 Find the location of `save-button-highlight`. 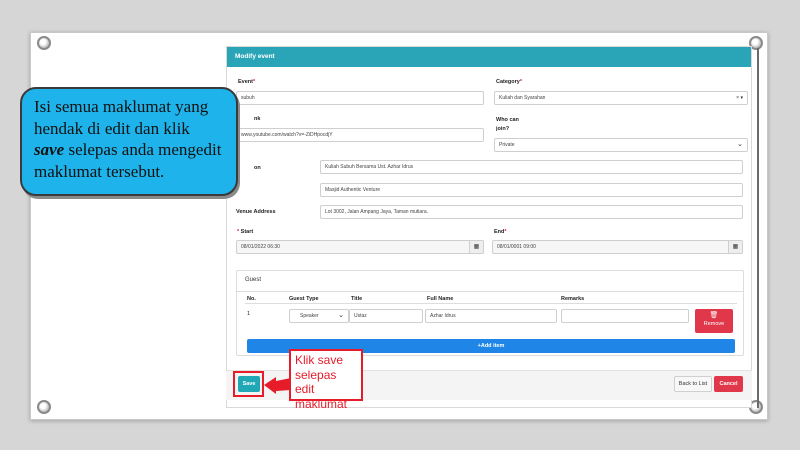

save-button-highlight is located at coordinates (248, 384).